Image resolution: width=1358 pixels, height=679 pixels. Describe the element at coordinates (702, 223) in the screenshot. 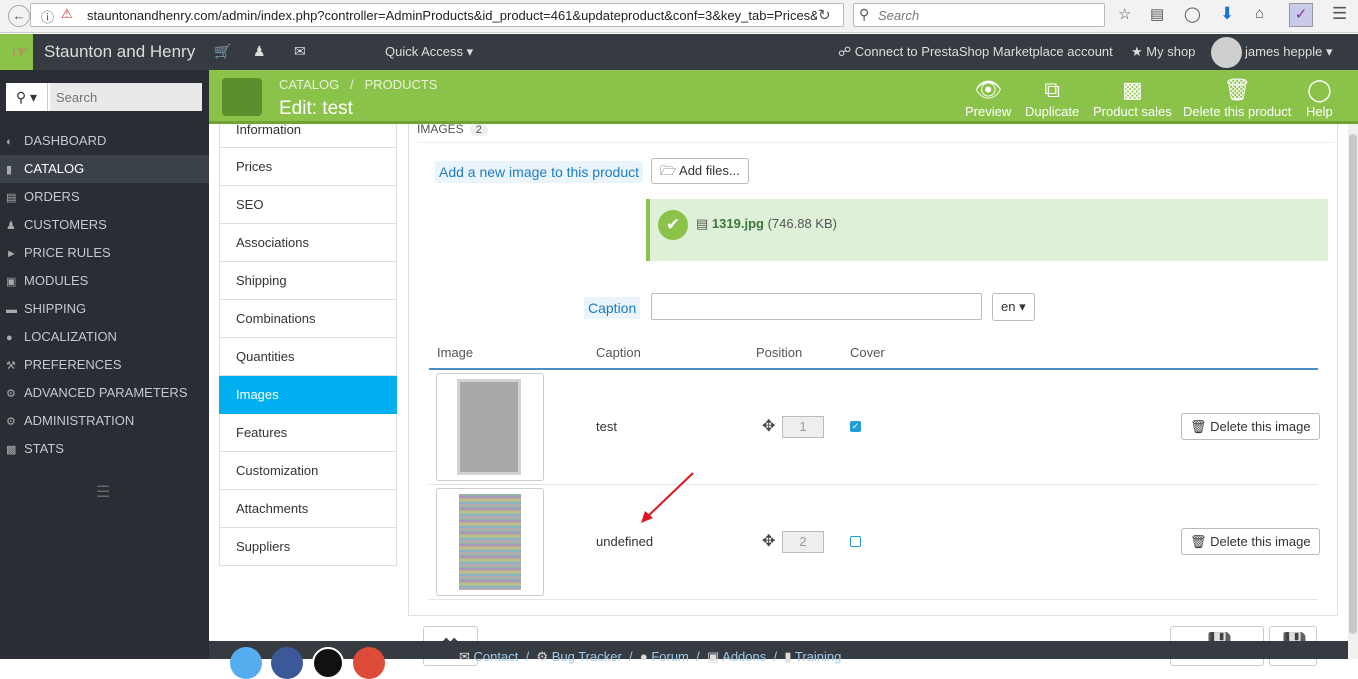

I see `image-icon: ▤` at that location.